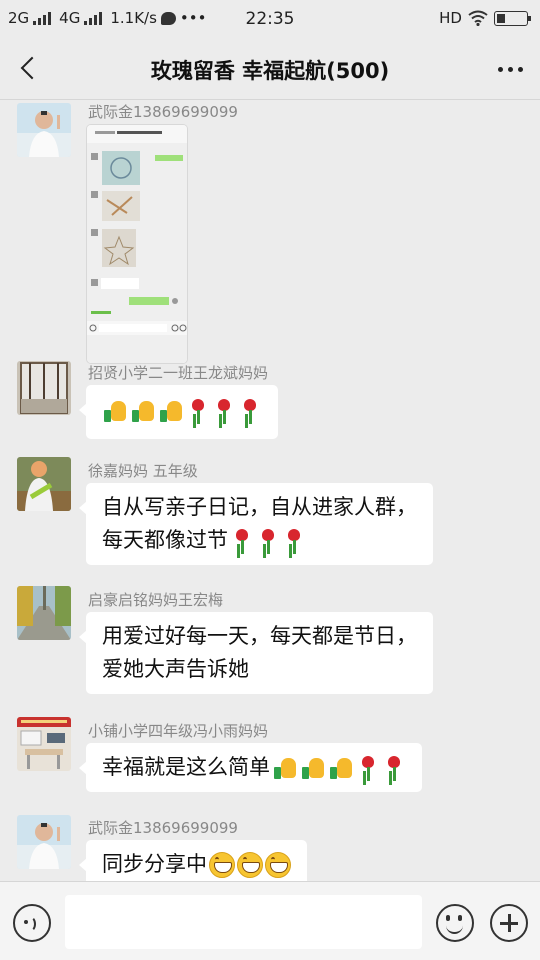 The width and height of the screenshot is (540, 960). I want to click on message-bubble, so click(178, 412).